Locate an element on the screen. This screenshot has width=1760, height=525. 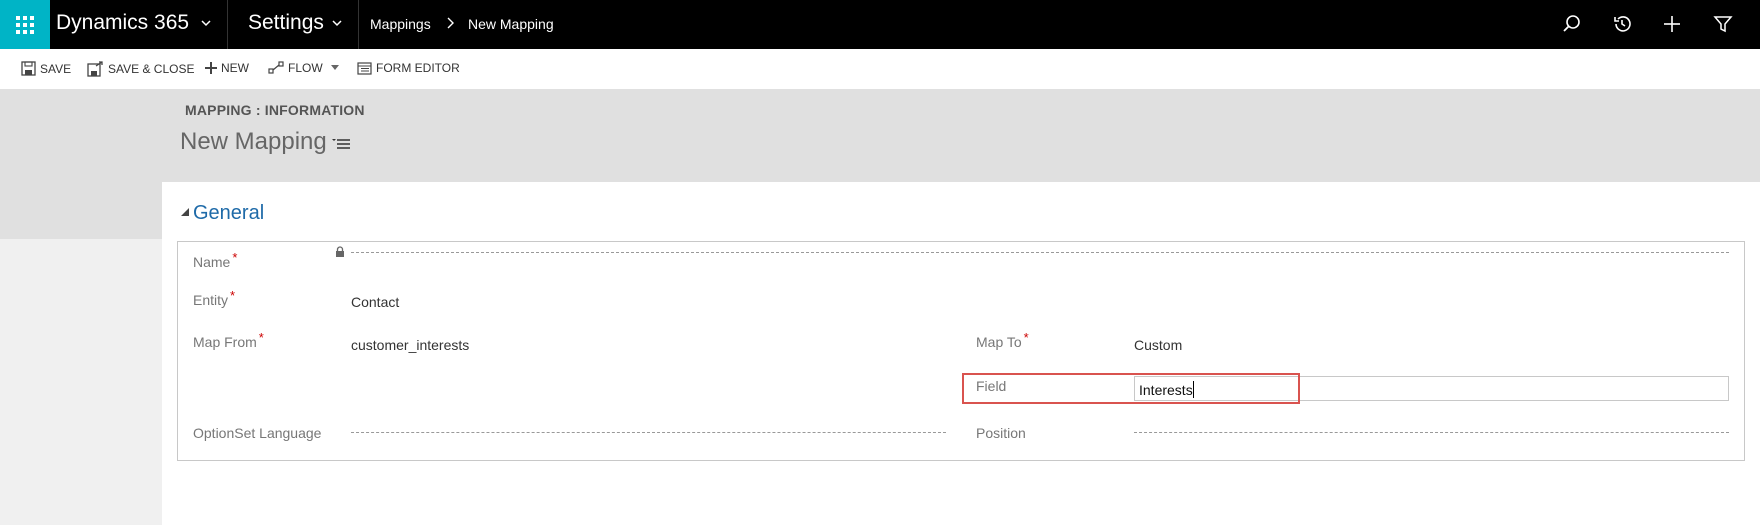
position-field is located at coordinates (1431, 432).